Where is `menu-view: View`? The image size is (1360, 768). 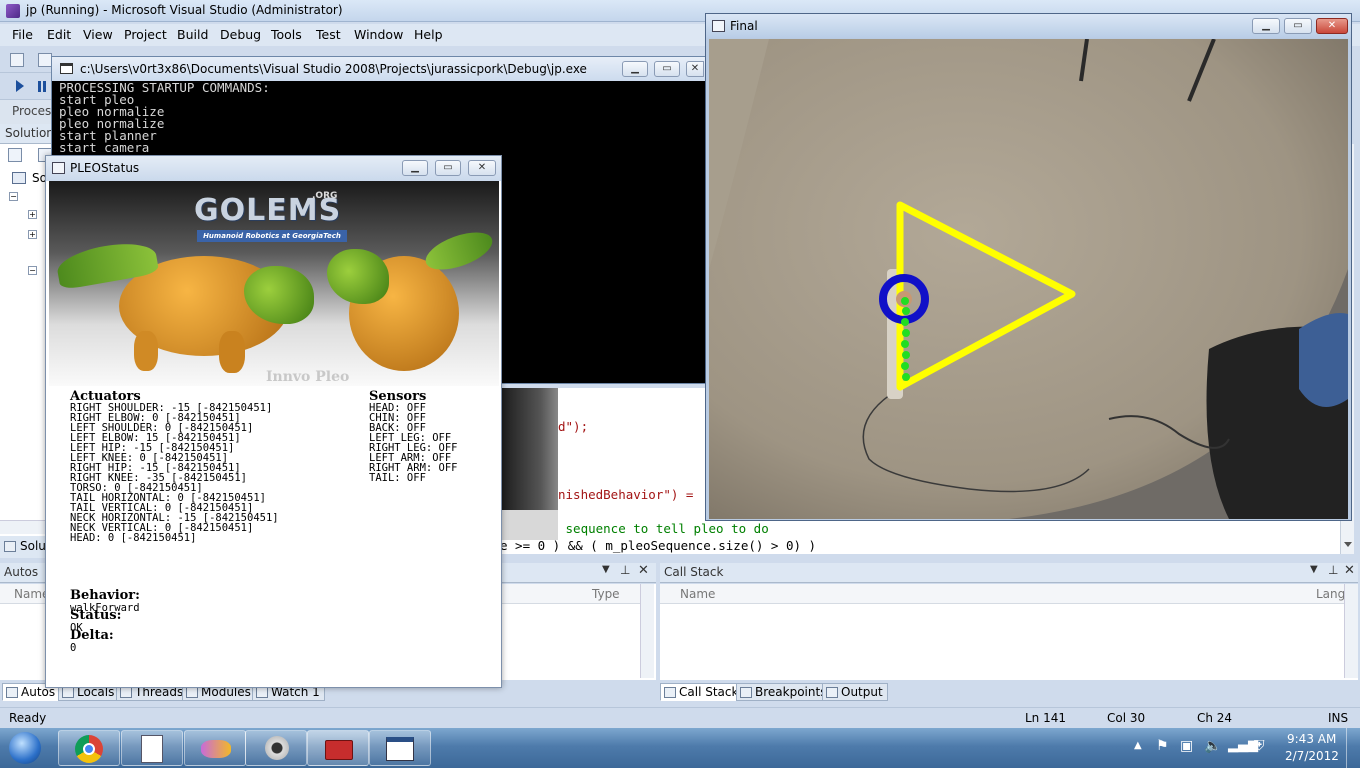
menu-view: View is located at coordinates (98, 34).